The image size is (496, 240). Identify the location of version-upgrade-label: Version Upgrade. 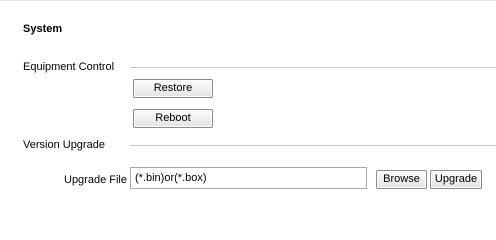
(64, 145).